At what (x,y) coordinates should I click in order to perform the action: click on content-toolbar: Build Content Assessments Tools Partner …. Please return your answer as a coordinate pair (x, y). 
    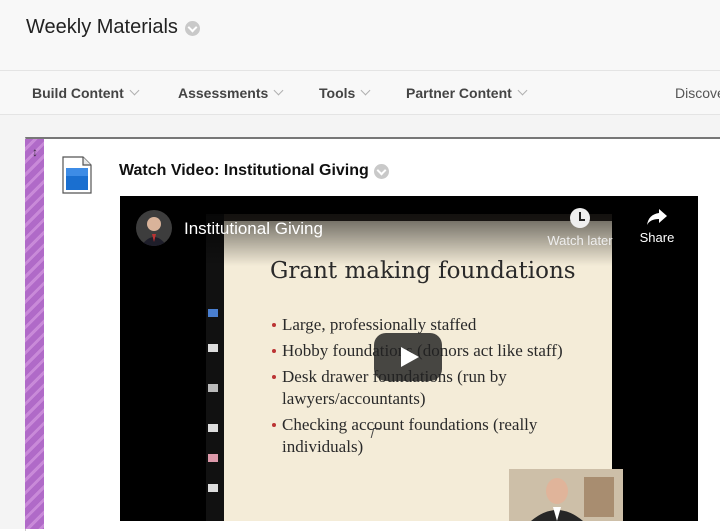
    Looking at the image, I should click on (360, 93).